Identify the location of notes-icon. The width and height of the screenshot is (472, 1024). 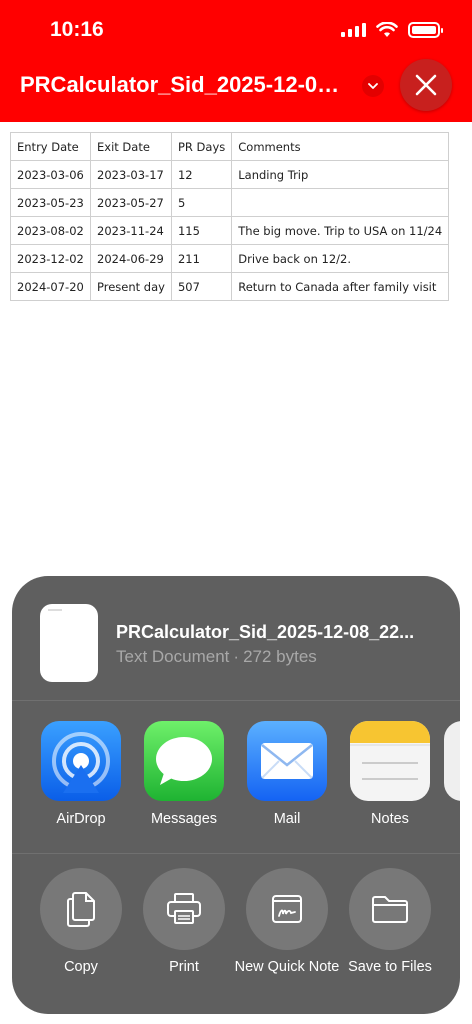
(390, 761).